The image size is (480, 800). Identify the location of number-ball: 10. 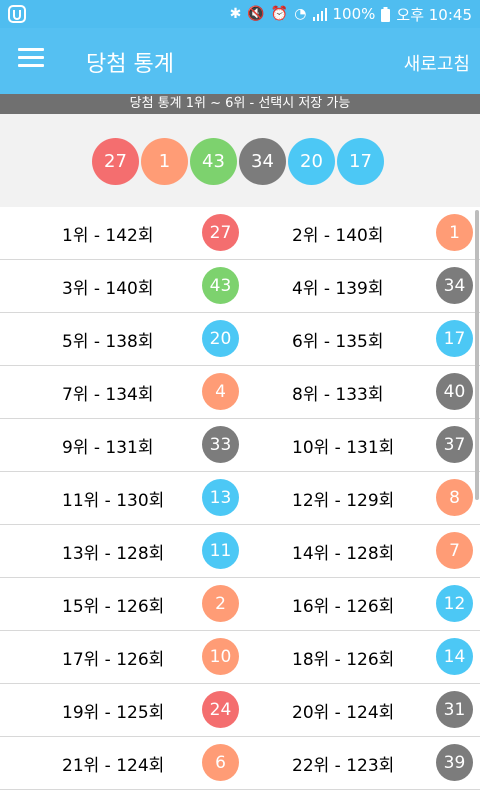
(220, 656).